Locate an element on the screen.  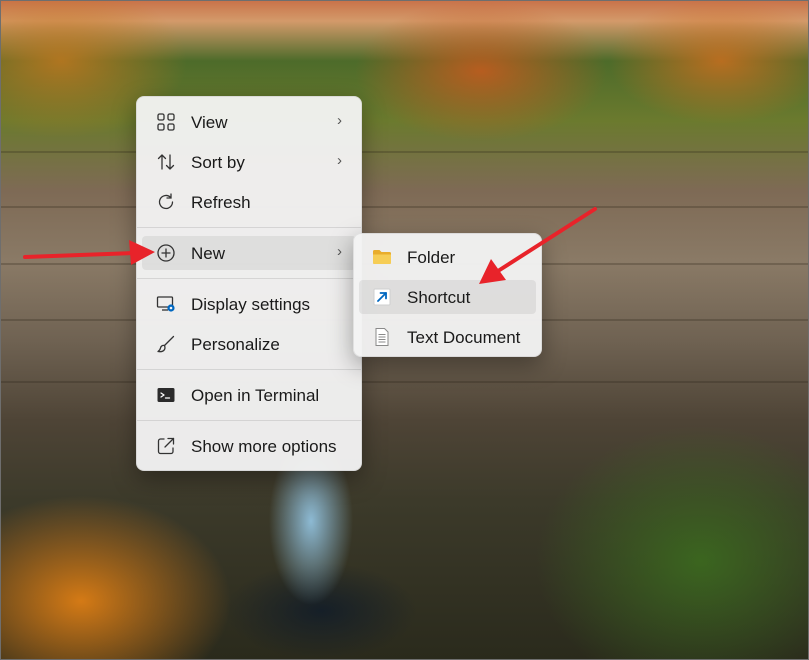
menu-item-new: New › is located at coordinates (249, 253).